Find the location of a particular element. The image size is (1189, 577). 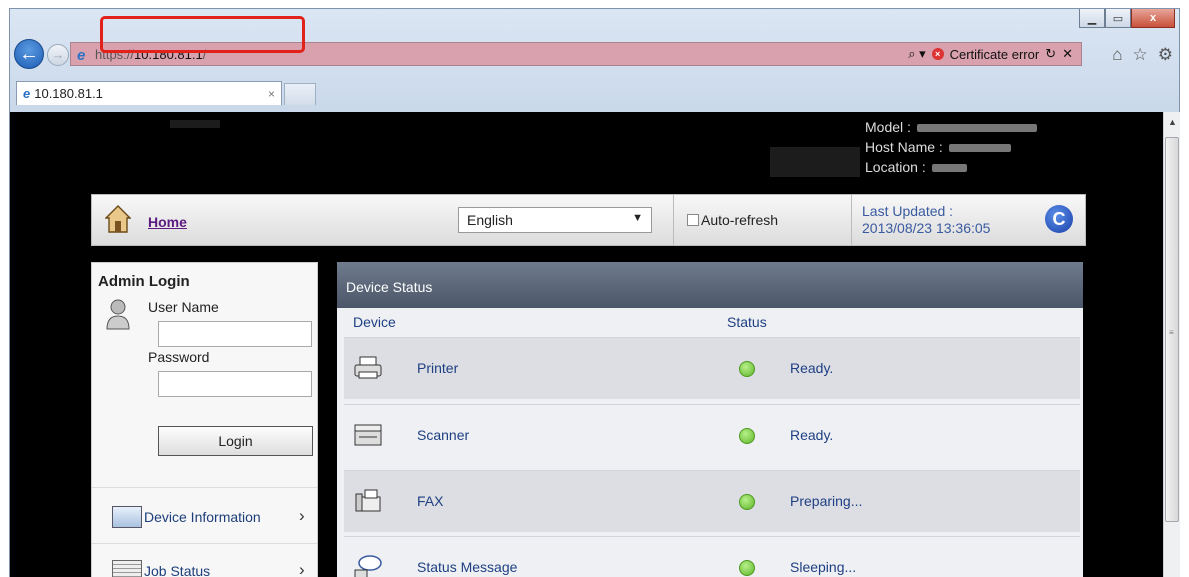

language-value: English is located at coordinates (490, 220).